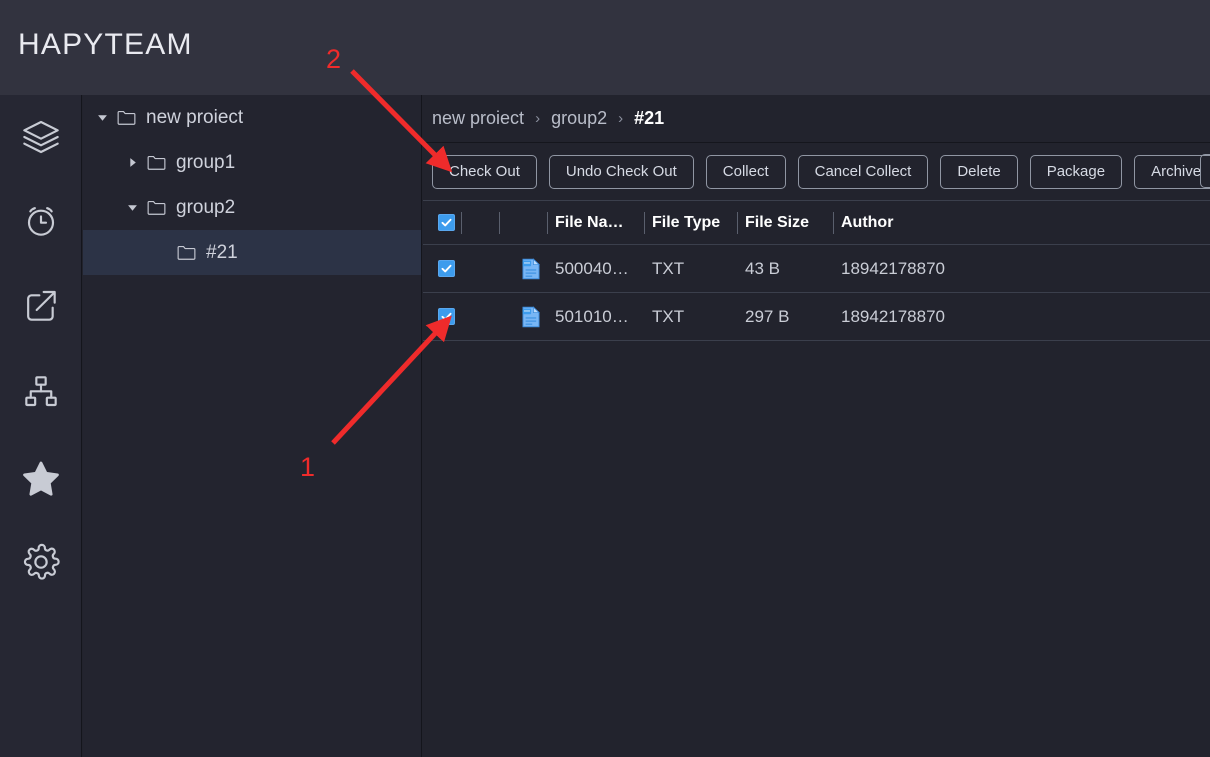  I want to click on rail-item-organization, so click(41, 392).